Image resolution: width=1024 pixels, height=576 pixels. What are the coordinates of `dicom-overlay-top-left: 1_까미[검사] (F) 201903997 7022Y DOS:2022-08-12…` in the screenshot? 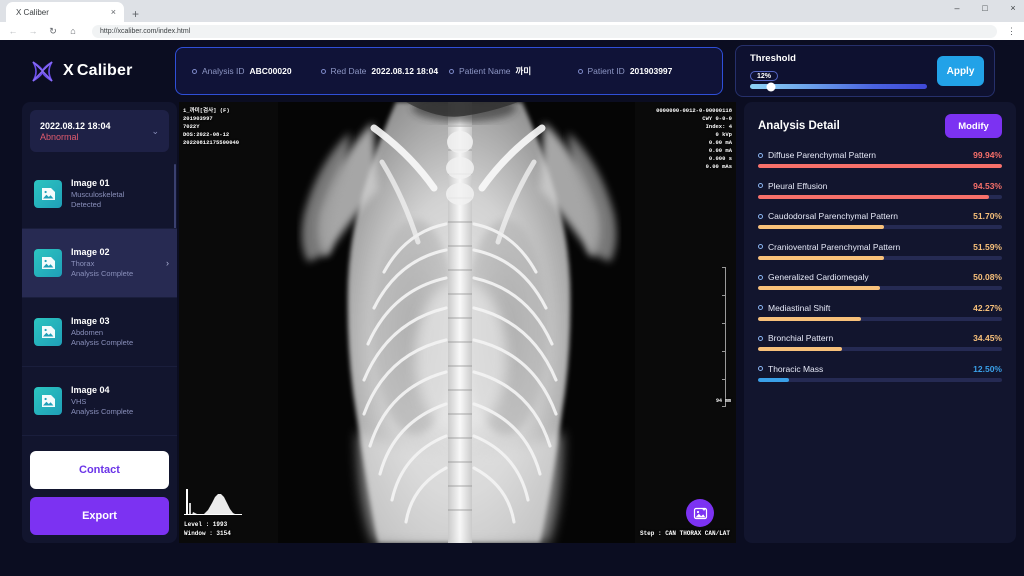 It's located at (211, 126).